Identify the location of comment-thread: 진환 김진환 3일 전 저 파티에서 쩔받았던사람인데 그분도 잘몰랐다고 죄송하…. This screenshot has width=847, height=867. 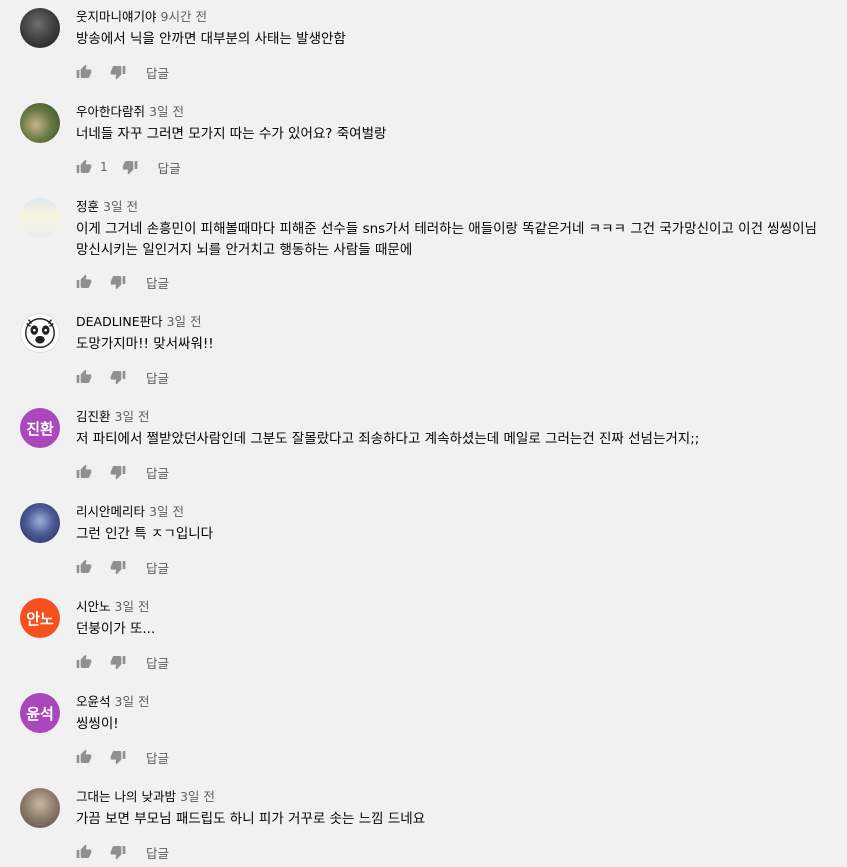
(423, 447).